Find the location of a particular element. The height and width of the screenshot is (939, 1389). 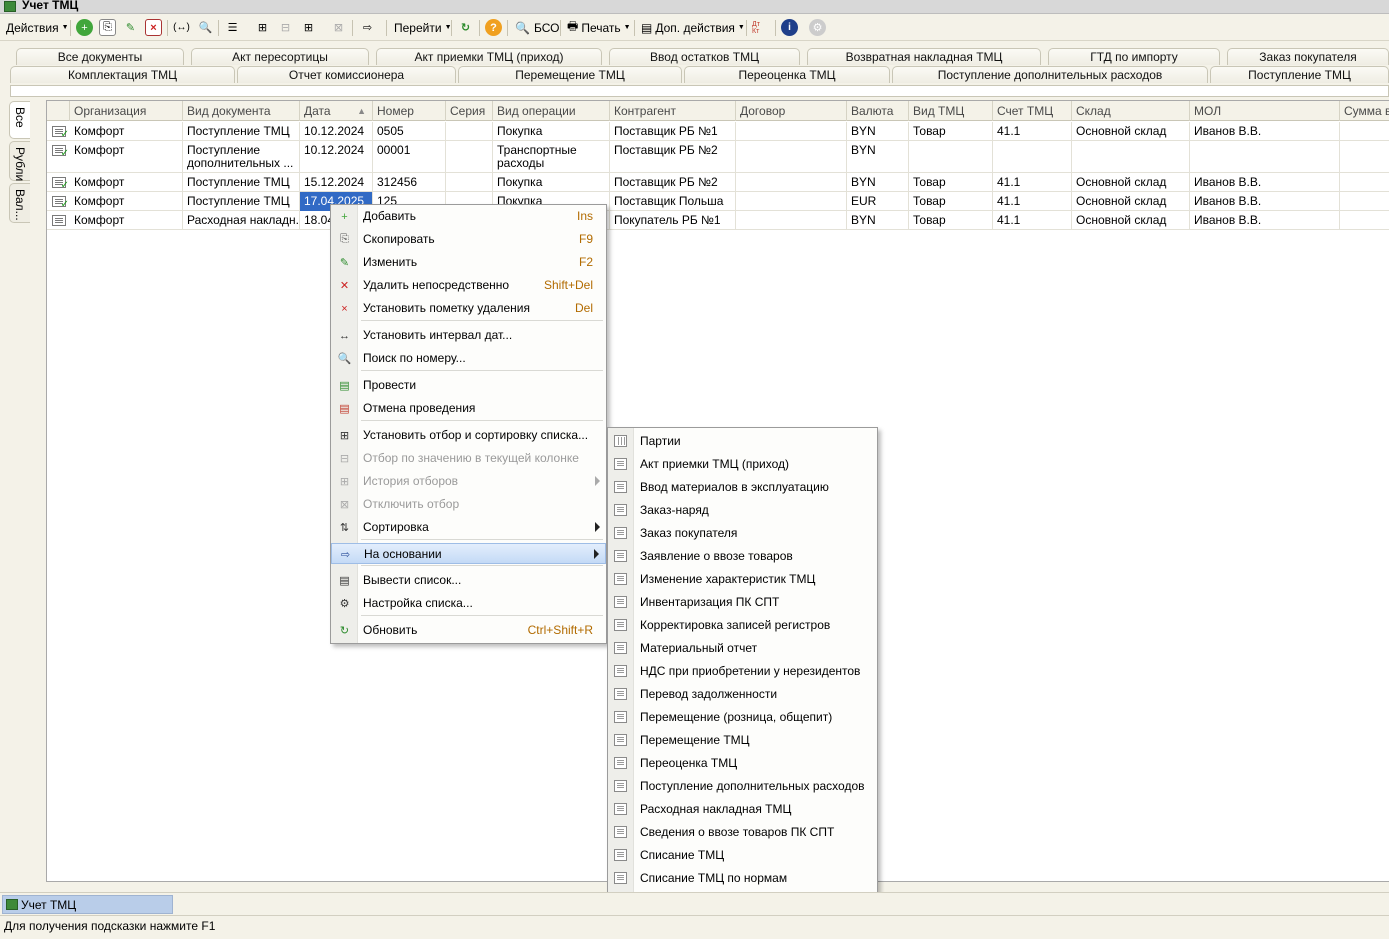

submenu-item: Перевод задолженности is located at coordinates (742, 694).